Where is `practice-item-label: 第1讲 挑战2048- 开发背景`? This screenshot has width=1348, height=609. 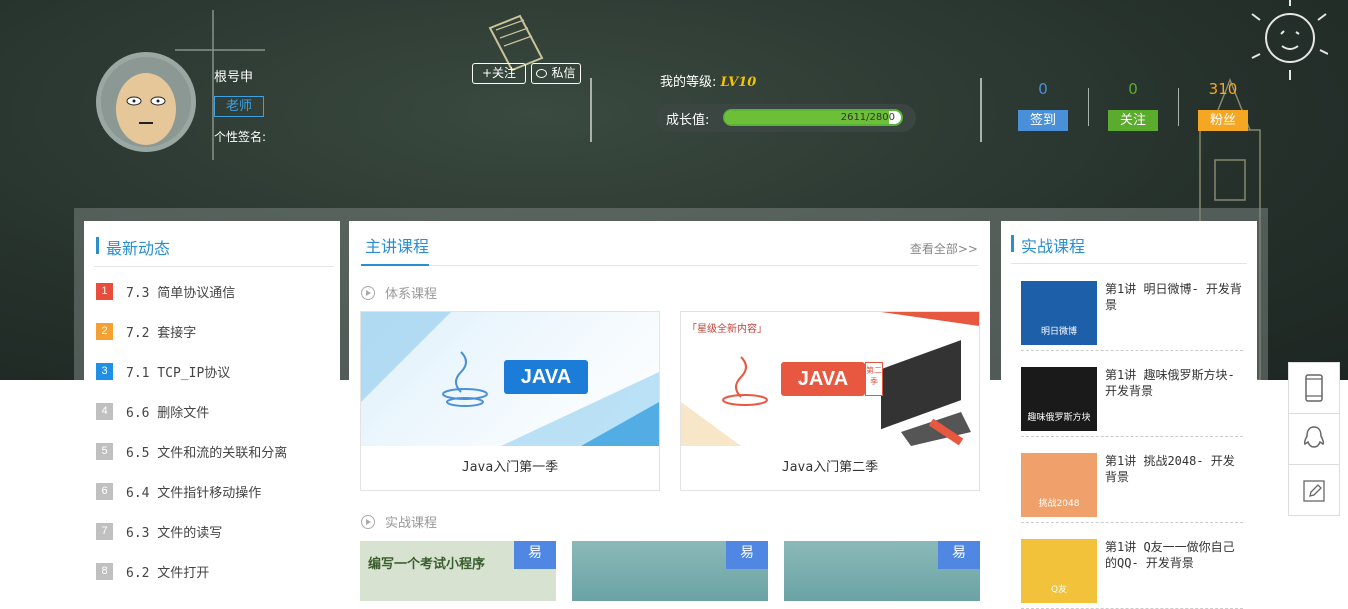 practice-item-label: 第1讲 挑战2048- 开发背景 is located at coordinates (1170, 469).